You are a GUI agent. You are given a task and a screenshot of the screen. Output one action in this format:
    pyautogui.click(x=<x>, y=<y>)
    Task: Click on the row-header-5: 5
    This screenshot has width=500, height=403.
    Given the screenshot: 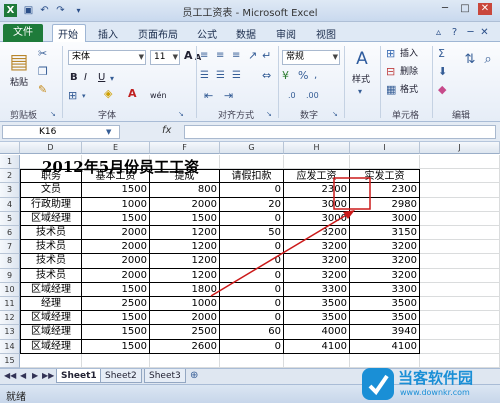 What is the action you would take?
    pyautogui.click(x=10, y=218)
    